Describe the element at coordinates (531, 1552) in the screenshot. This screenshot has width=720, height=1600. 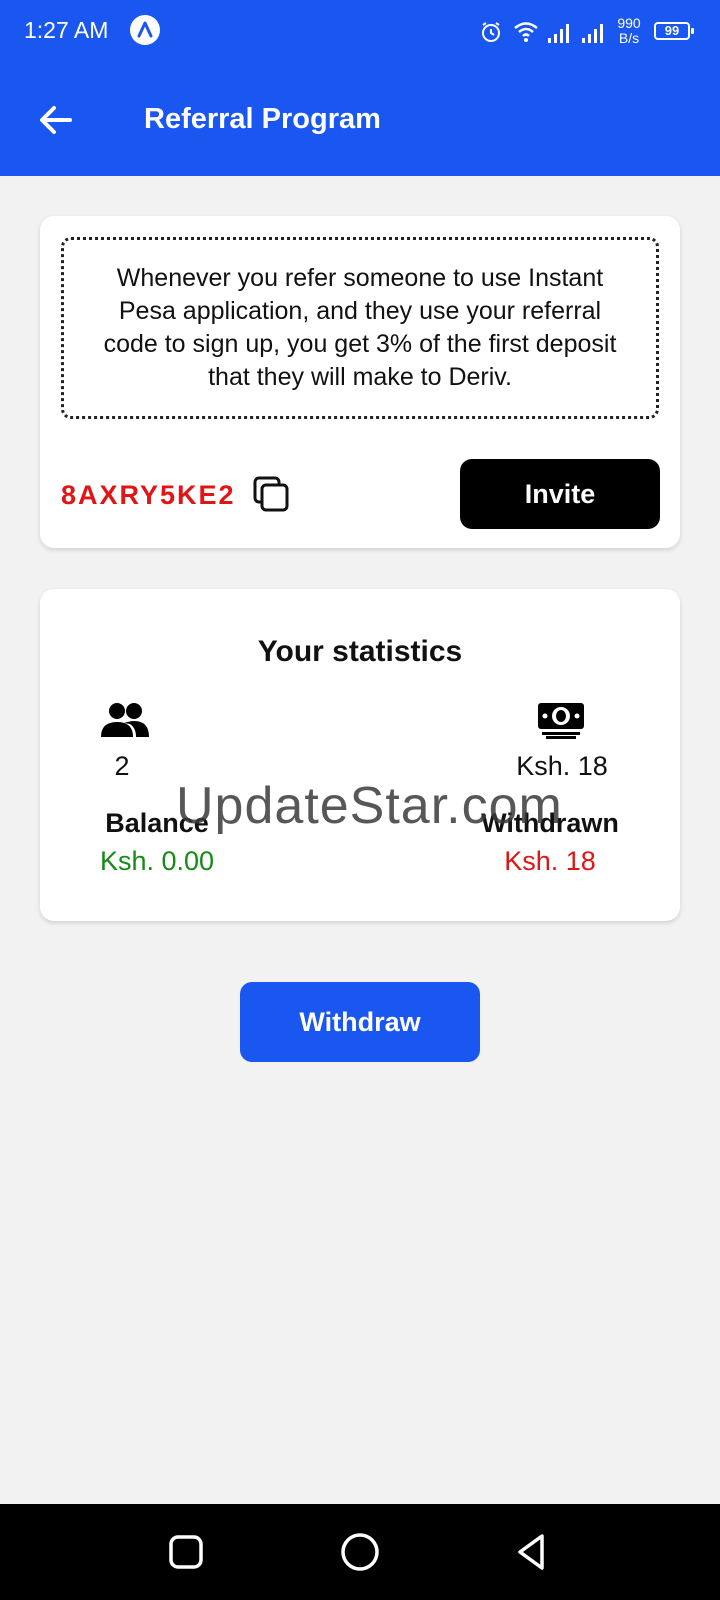
I see `triangle-back-icon` at that location.